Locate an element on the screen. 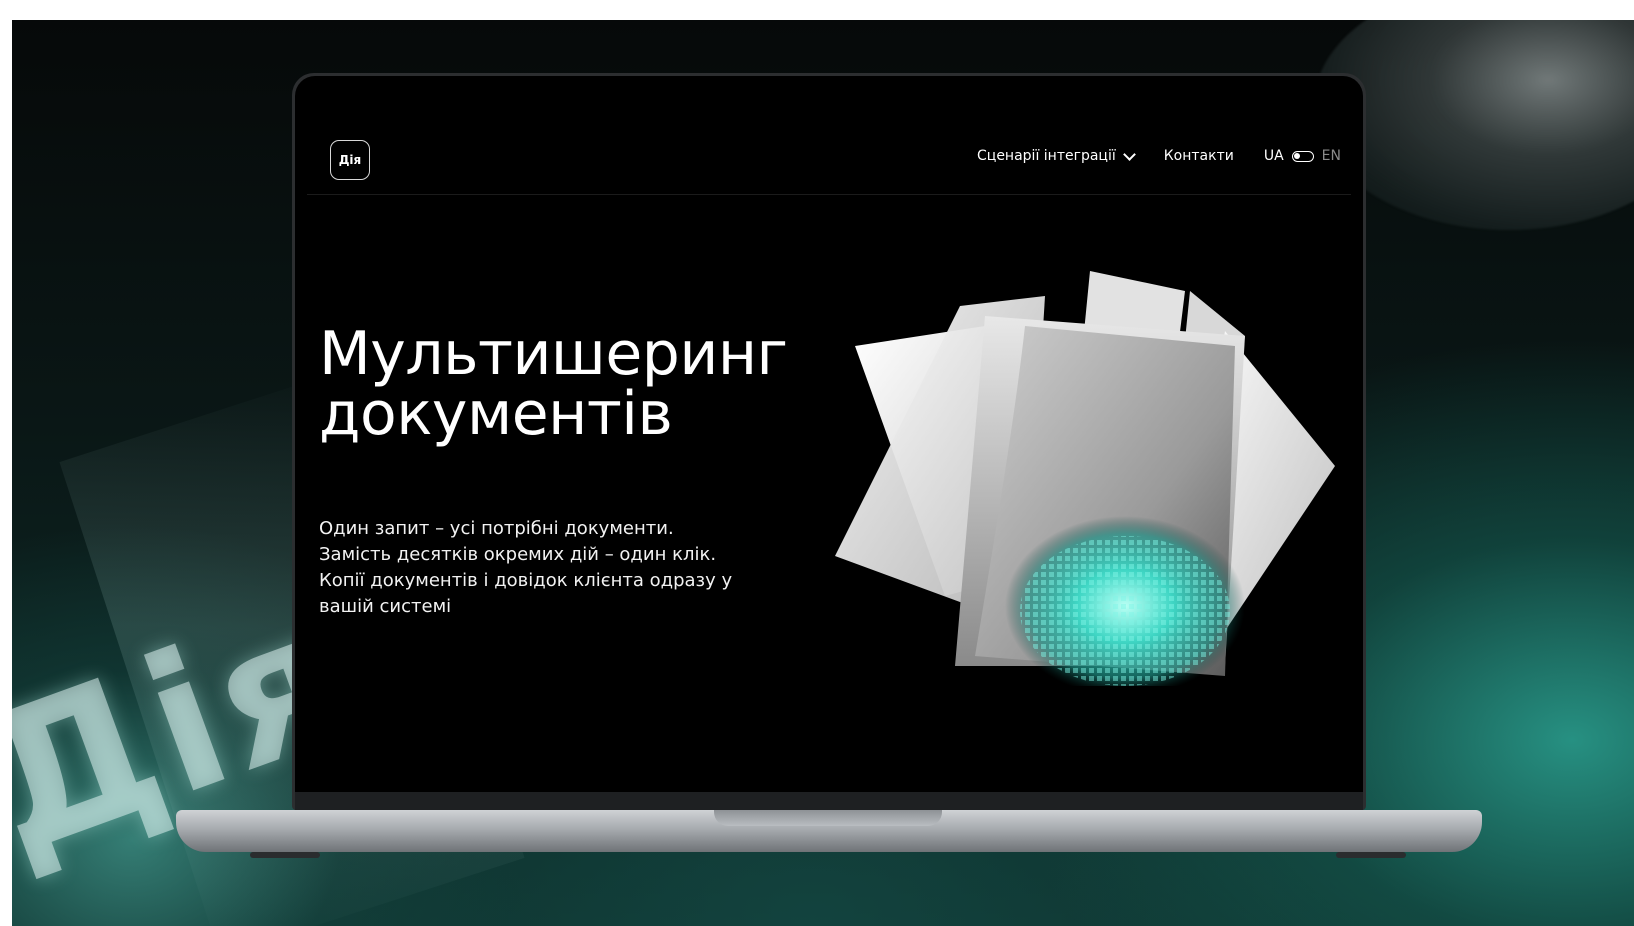 The image size is (1634, 926). hero-title-line2: документів is located at coordinates (496, 414).